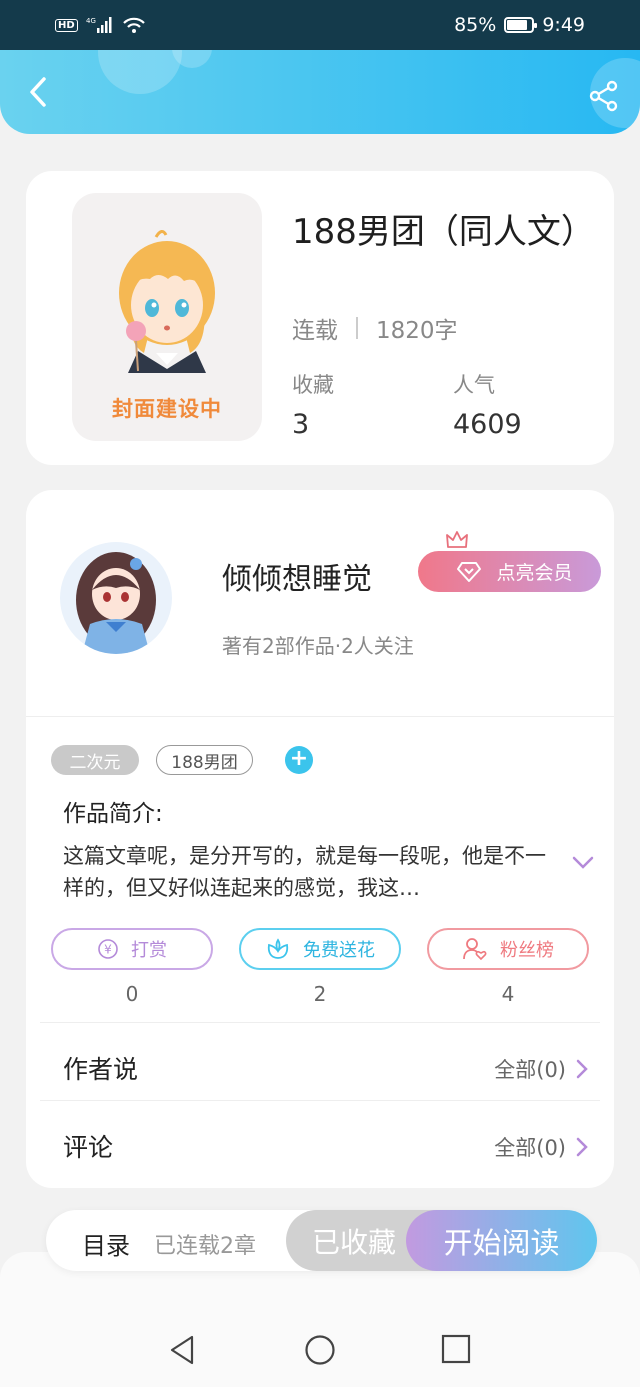  Describe the element at coordinates (91, 21) in the screenshot. I see `network-label: 4G` at that location.